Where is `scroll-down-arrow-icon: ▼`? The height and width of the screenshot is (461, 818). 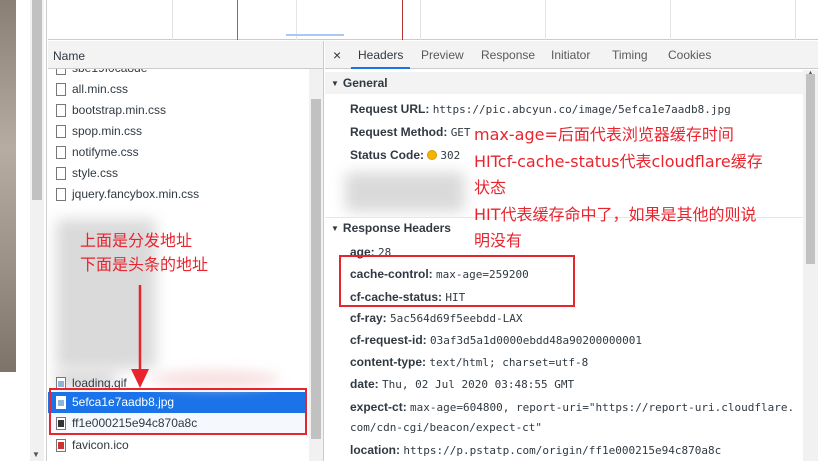 scroll-down-arrow-icon: ▼ is located at coordinates (36, 454).